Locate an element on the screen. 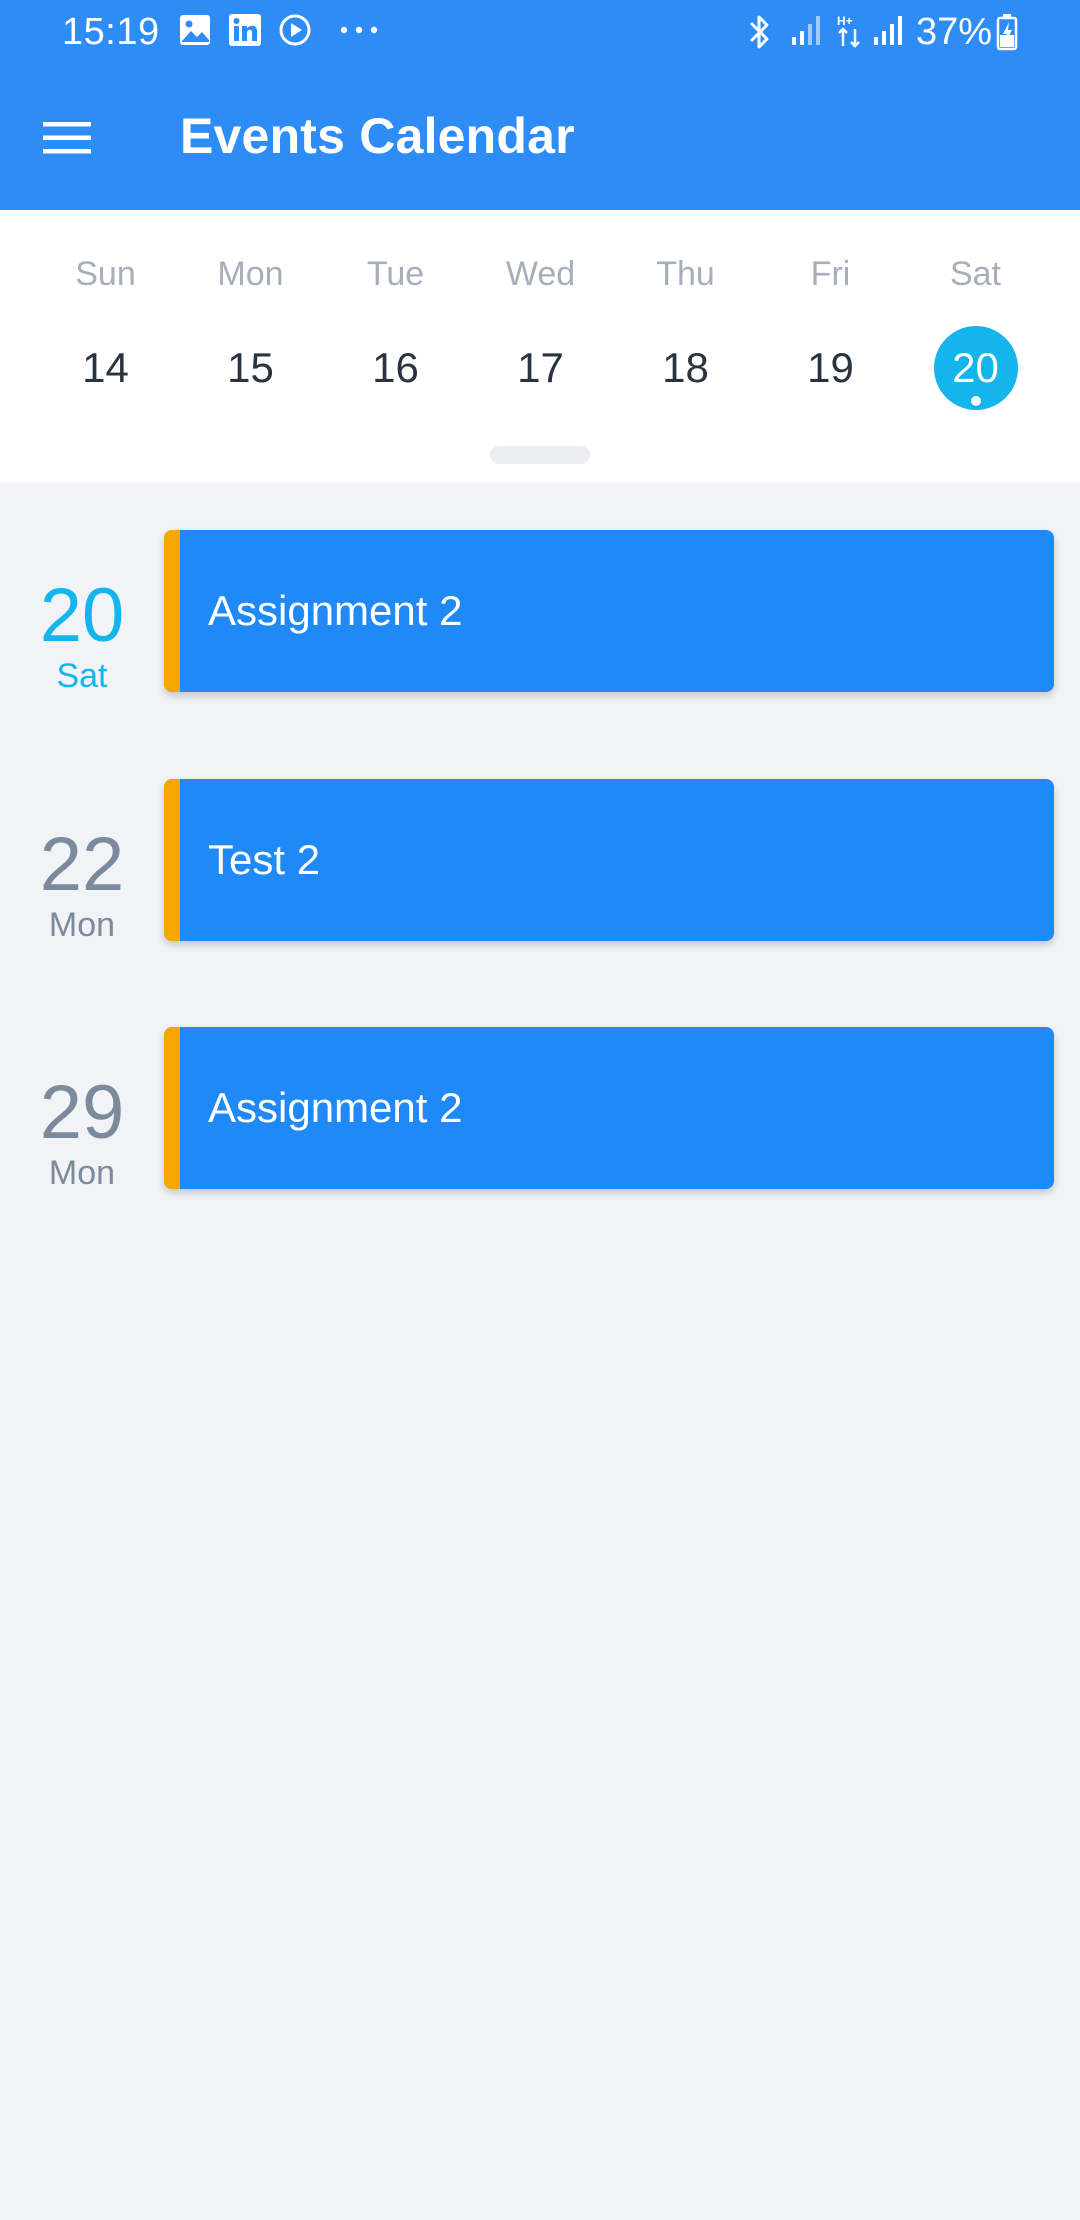 The height and width of the screenshot is (2220, 1080). day-name: Thu is located at coordinates (685, 274).